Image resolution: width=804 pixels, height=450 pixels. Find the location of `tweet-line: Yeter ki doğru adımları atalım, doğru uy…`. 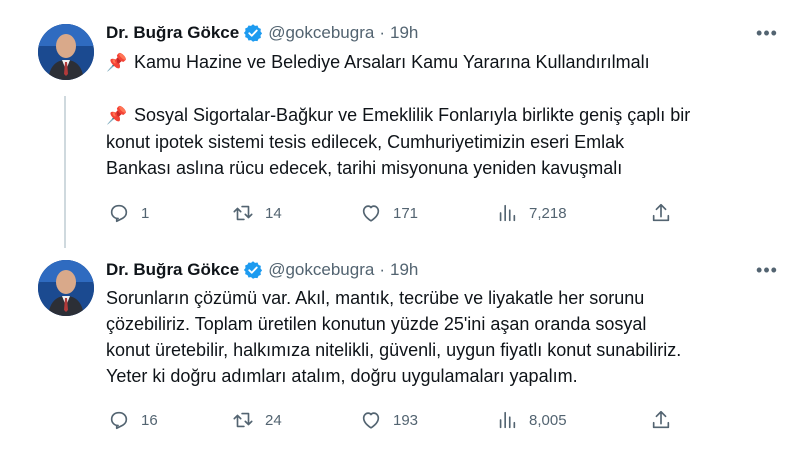

tweet-line: Yeter ki doğru adımları atalım, doğru uy… is located at coordinates (342, 376).